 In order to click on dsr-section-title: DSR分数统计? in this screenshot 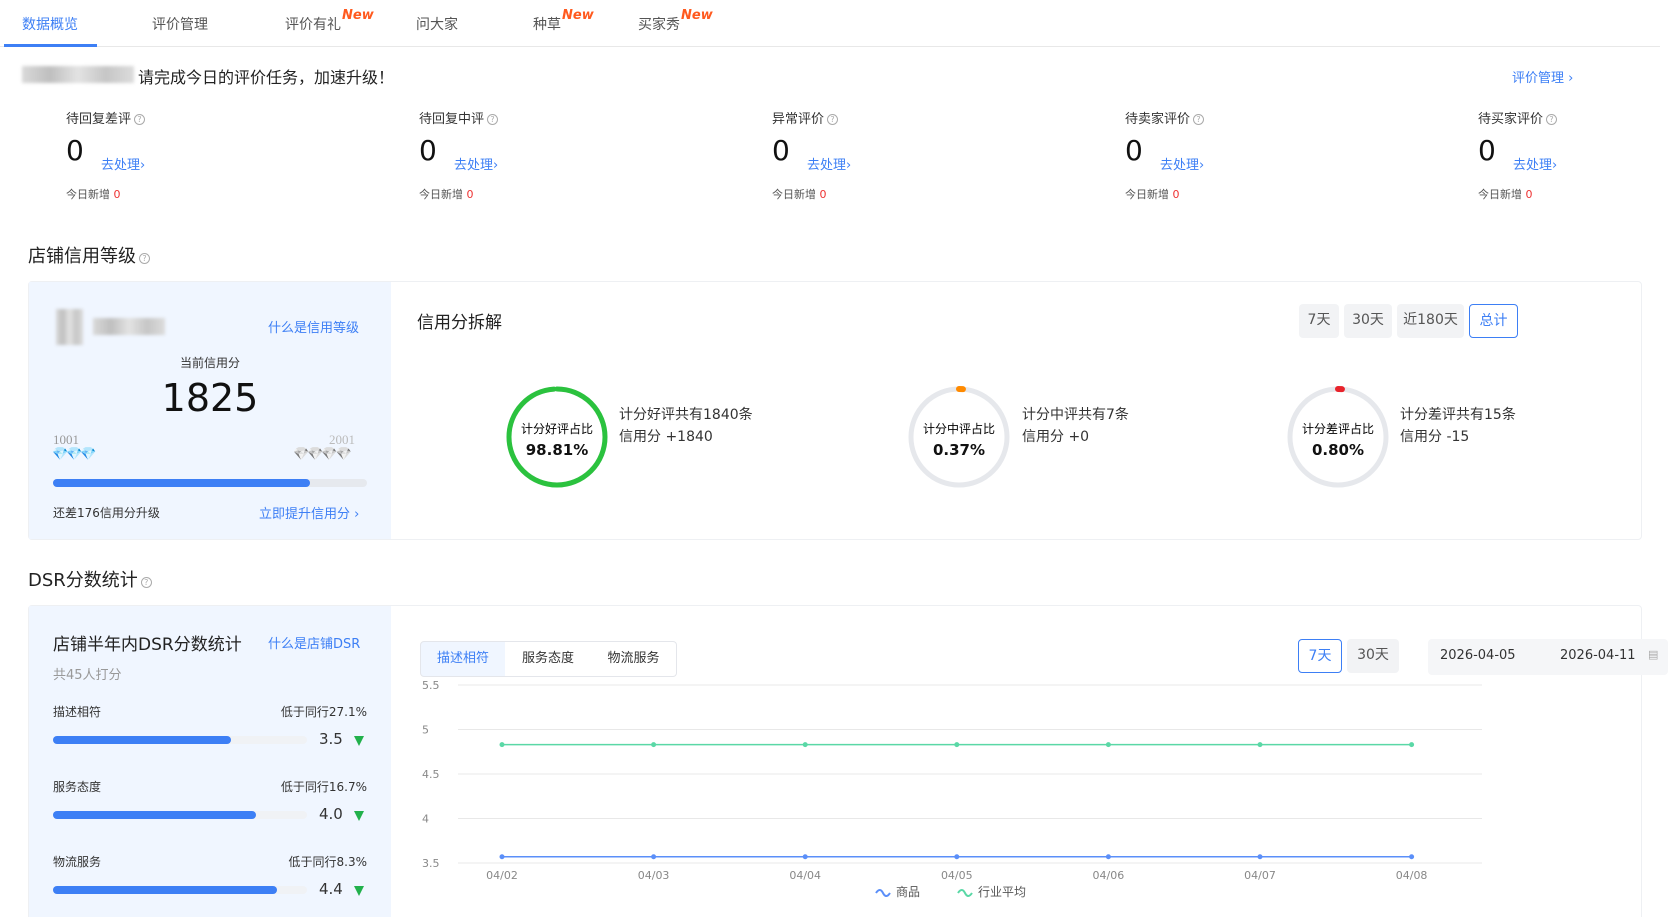, I will do `click(90, 579)`.